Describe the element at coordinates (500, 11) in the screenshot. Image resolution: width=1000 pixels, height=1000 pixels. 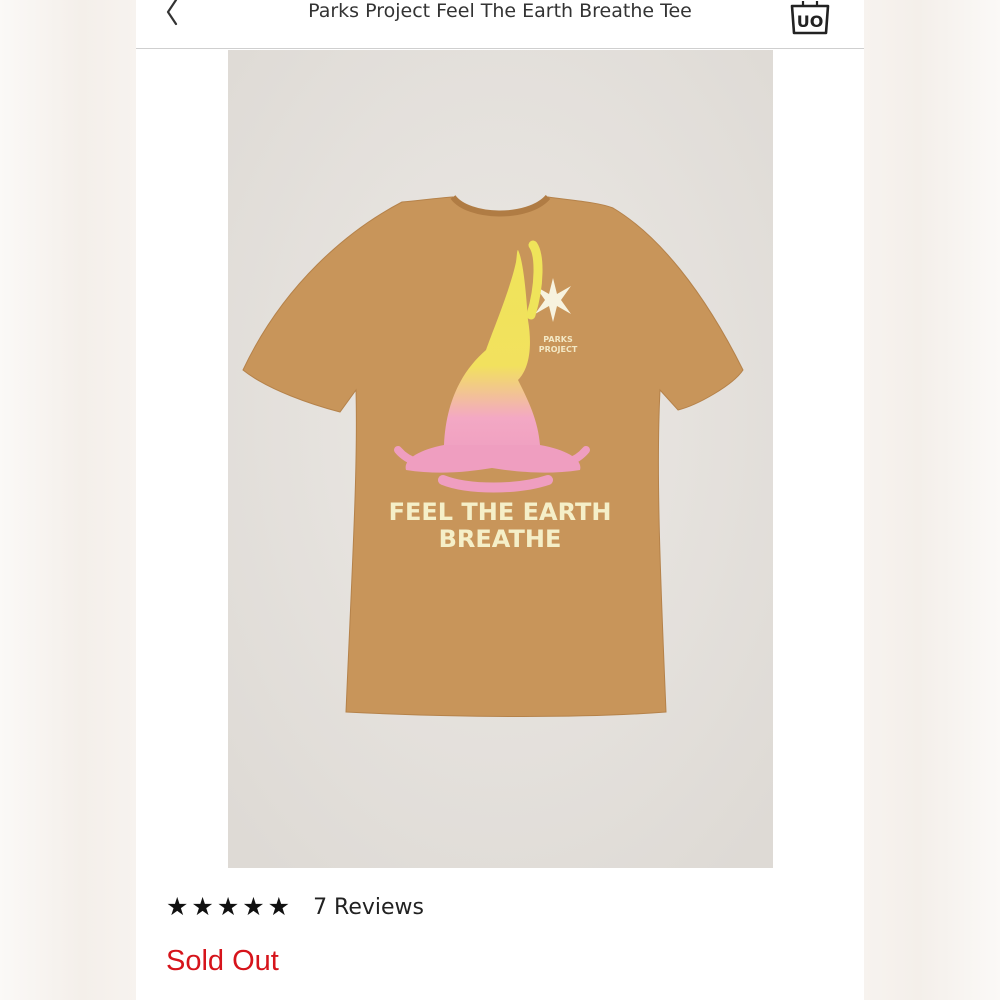
I see `page-title: Parks Project Feel The Earth Breathe Tee` at that location.